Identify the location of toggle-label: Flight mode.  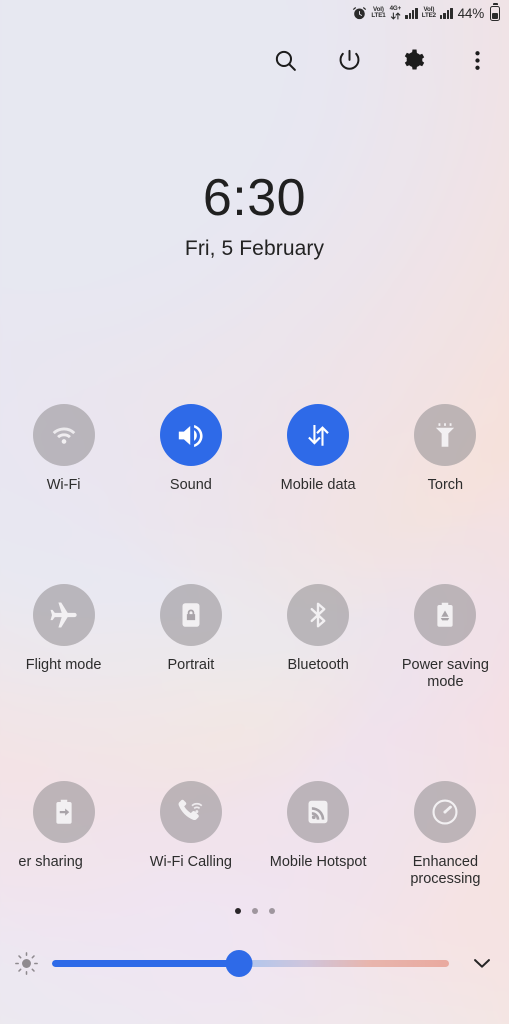
(63, 664).